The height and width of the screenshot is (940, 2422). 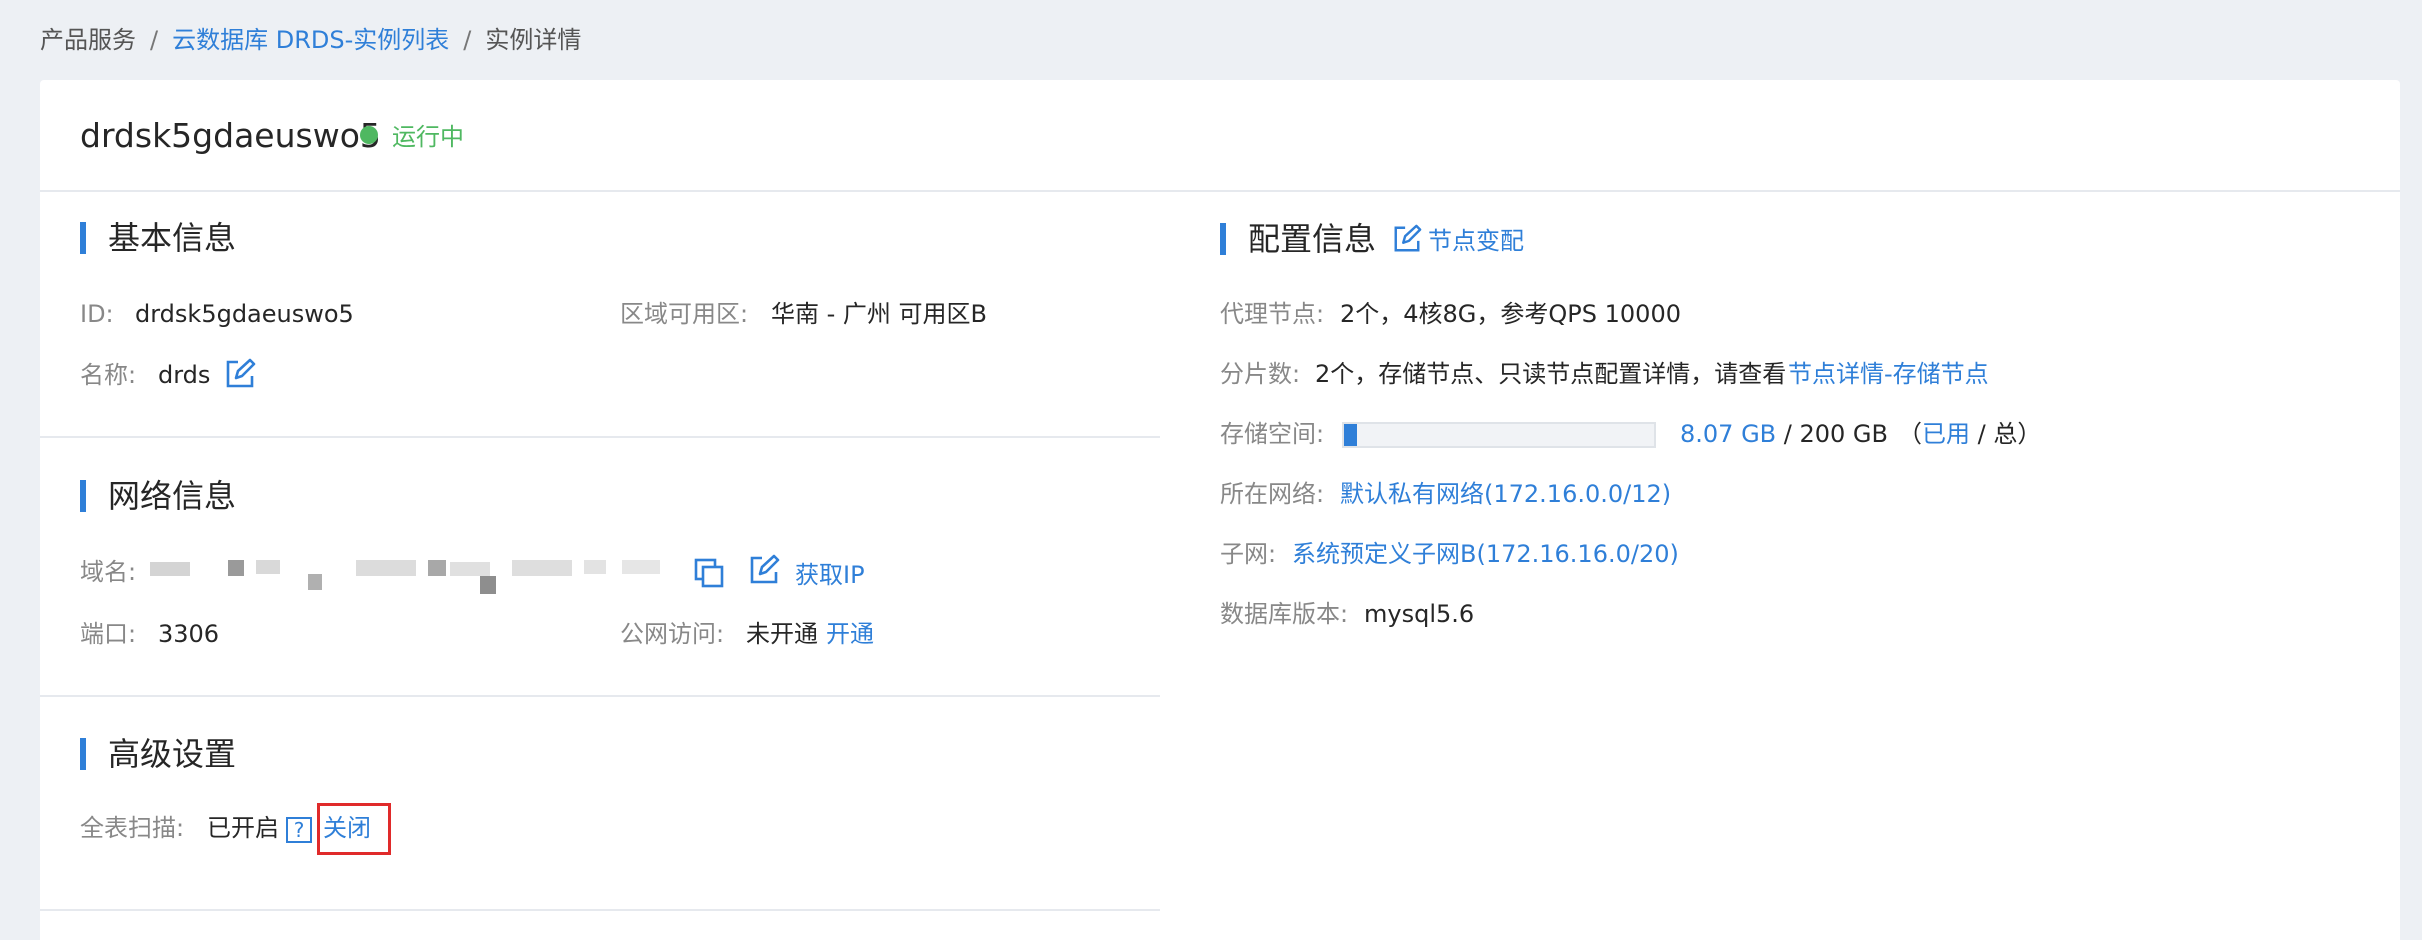 What do you see at coordinates (1728, 434) in the screenshot?
I see `storage-used: 8.07 GB` at bounding box center [1728, 434].